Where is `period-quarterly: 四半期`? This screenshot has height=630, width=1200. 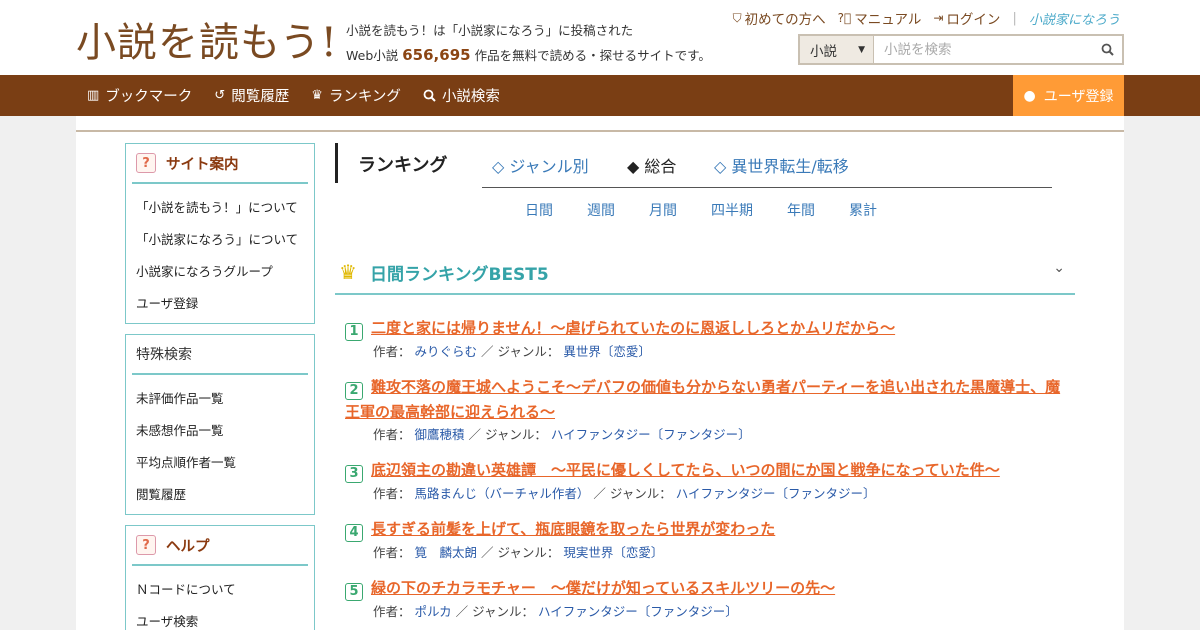 period-quarterly: 四半期 is located at coordinates (749, 210).